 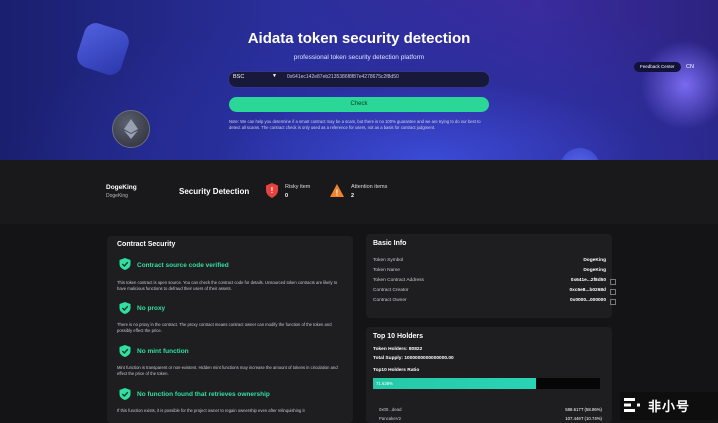 I want to click on check-item-title: Contract source code verified, so click(x=183, y=265).